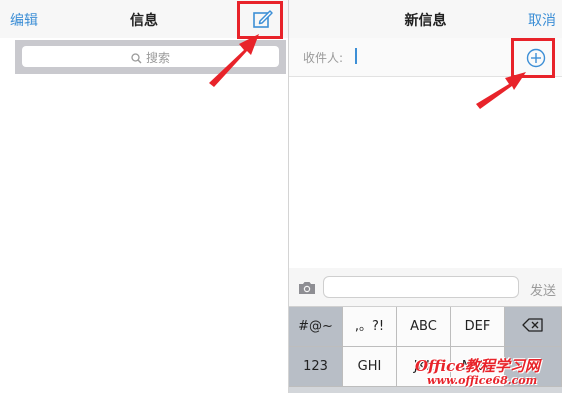 The width and height of the screenshot is (562, 393). I want to click on key-numbers: 123, so click(316, 367).